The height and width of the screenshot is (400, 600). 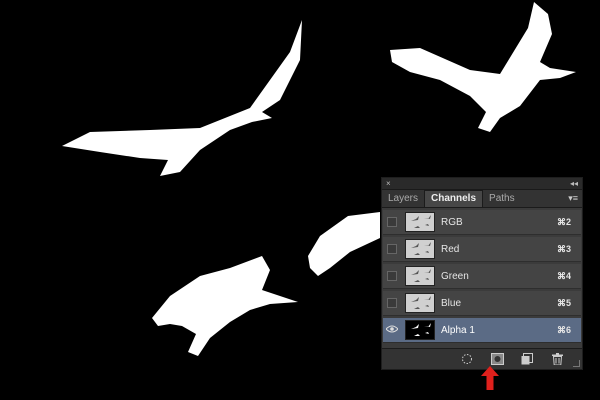 What do you see at coordinates (482, 303) in the screenshot?
I see `channel-row-blue: Blue ⌘5` at bounding box center [482, 303].